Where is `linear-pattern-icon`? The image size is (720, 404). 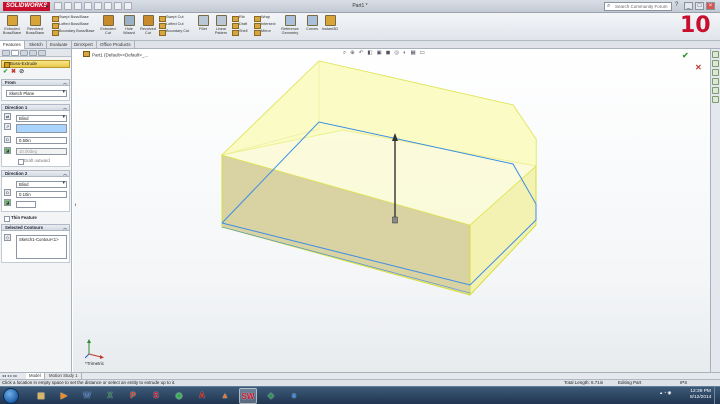 linear-pattern-icon is located at coordinates (221, 20).